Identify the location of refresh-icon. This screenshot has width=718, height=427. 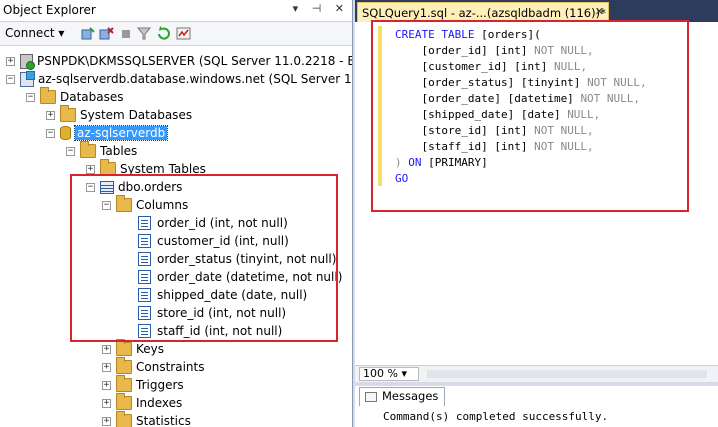
(164, 33).